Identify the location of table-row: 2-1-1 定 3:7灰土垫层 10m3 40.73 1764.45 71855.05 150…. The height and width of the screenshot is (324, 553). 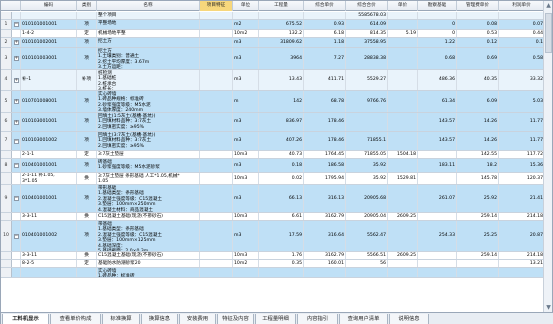
(273, 155).